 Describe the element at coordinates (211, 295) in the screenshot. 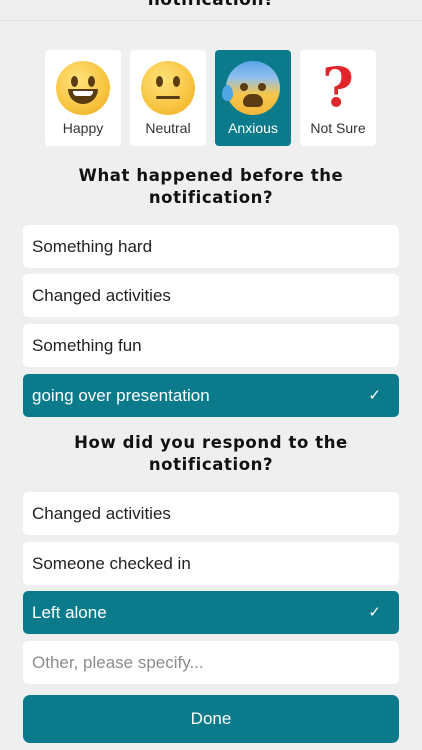

I see `before-option-changed-activities: Changed activities` at that location.